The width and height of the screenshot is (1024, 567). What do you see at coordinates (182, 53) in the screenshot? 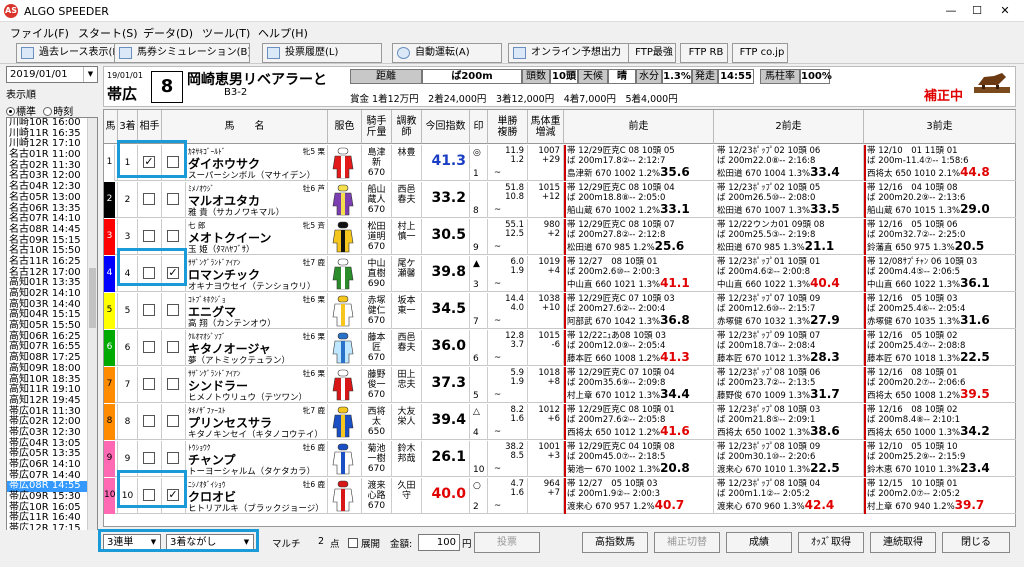
I see `bet-simulation-button: 馬券シミュレーション(B)` at bounding box center [182, 53].